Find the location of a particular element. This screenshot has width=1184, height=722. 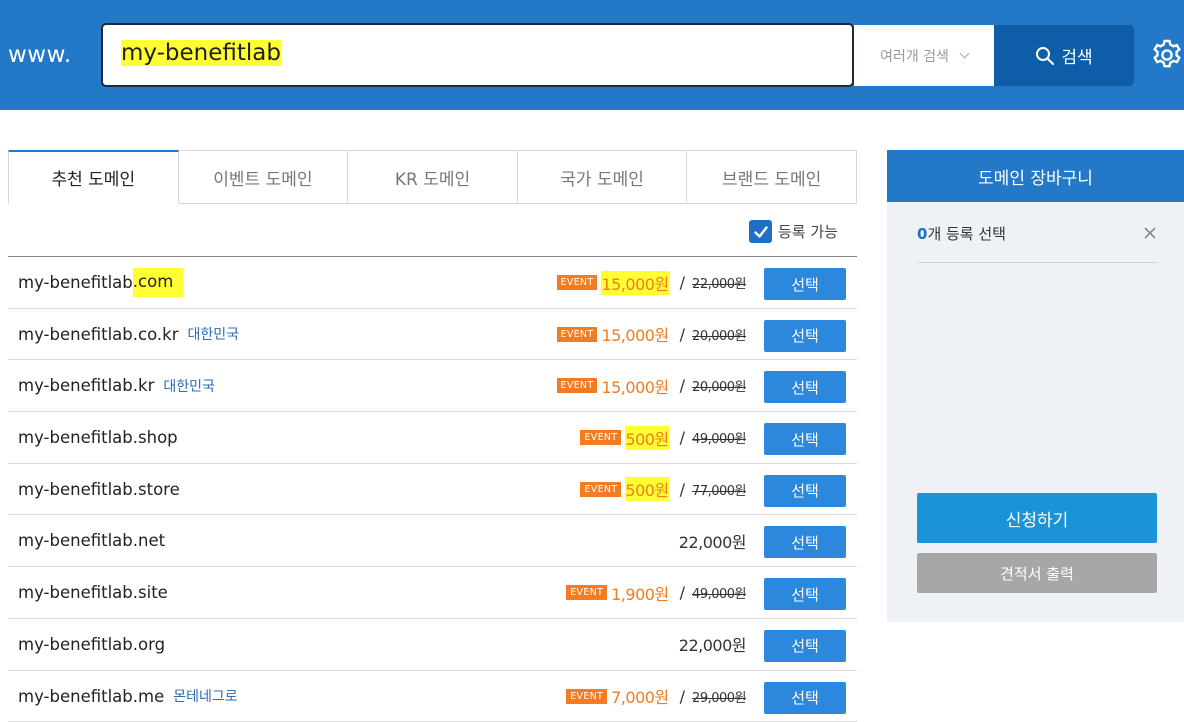

available-only-filter: 등록 가능 is located at coordinates (793, 231).